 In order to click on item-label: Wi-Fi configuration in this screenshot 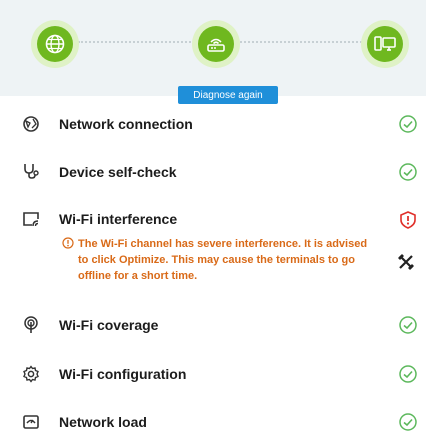, I will do `click(123, 374)`.